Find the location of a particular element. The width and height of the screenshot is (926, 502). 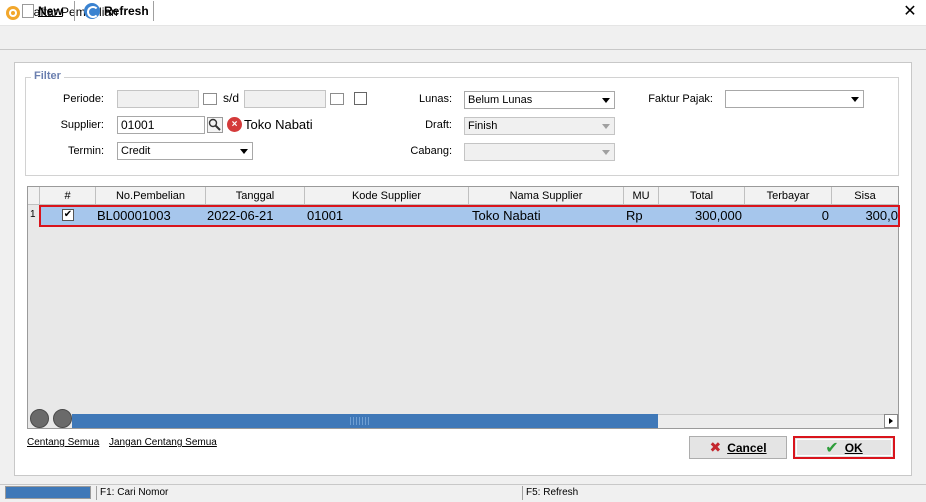

lunas-select: Belum Lunas is located at coordinates (539, 100).